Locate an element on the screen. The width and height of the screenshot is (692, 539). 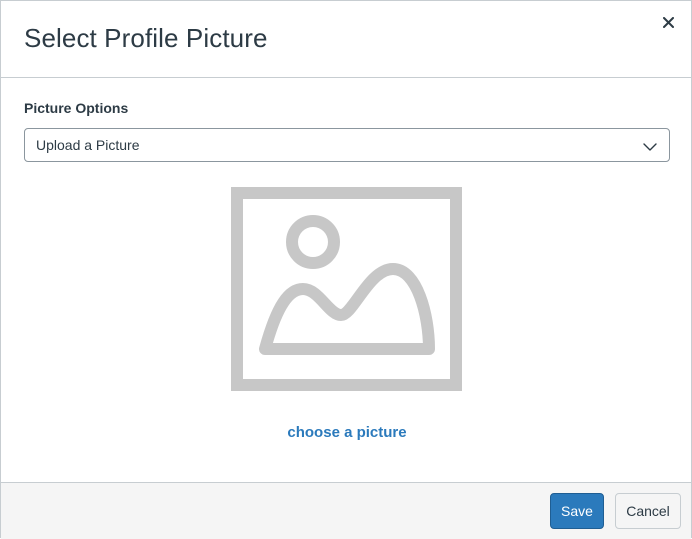
close-button is located at coordinates (668, 22).